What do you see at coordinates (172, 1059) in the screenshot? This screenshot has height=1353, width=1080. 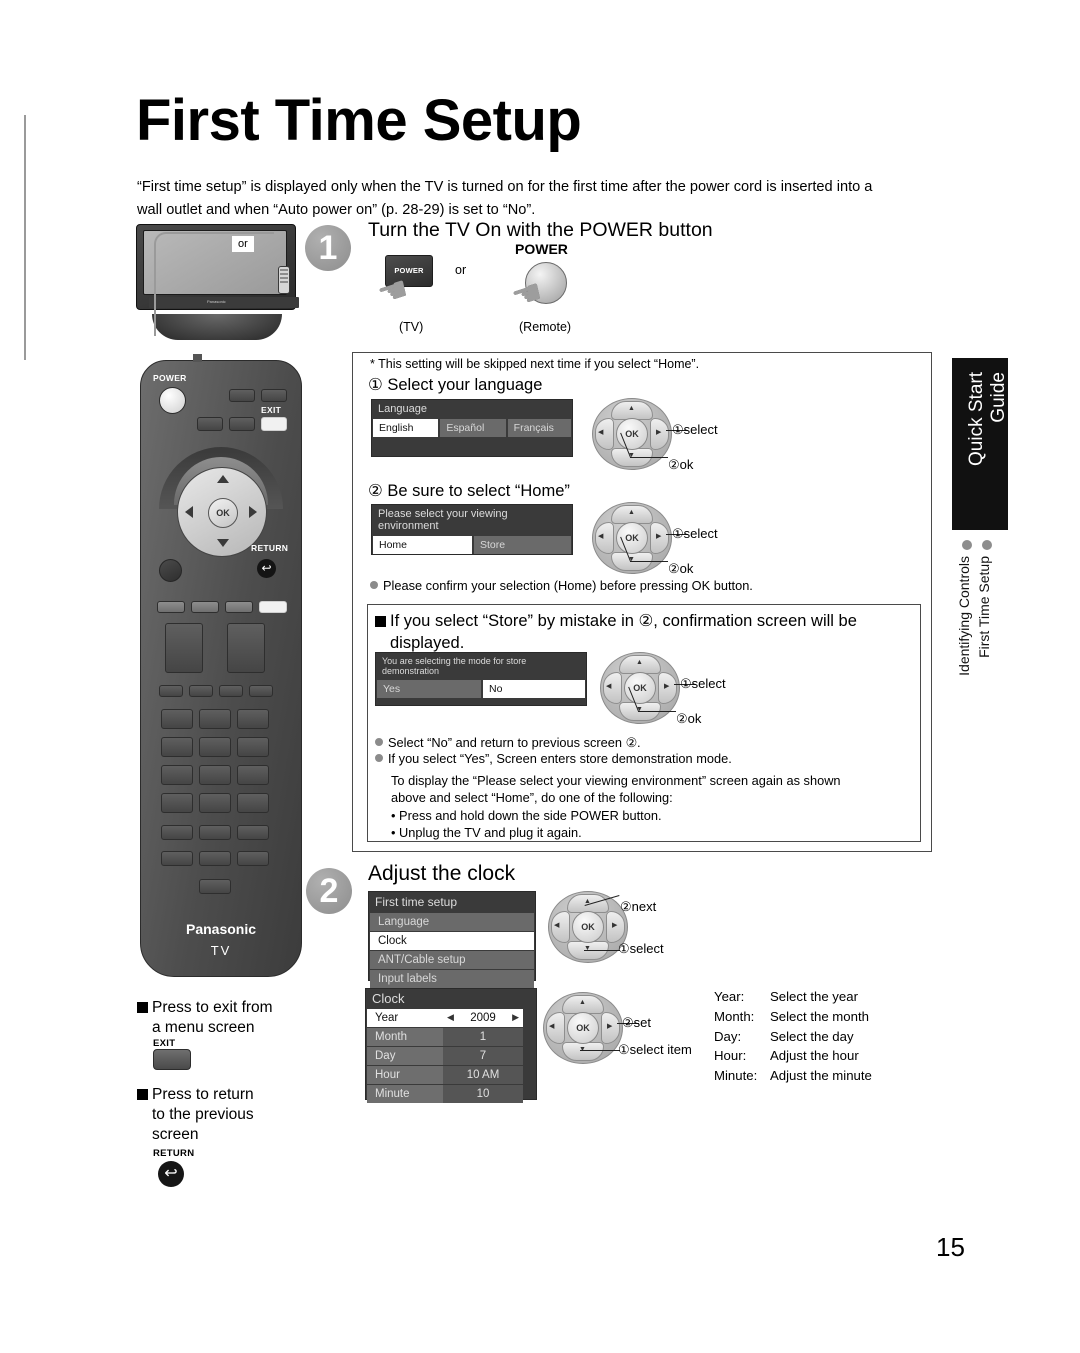 I see `exit-key-button` at bounding box center [172, 1059].